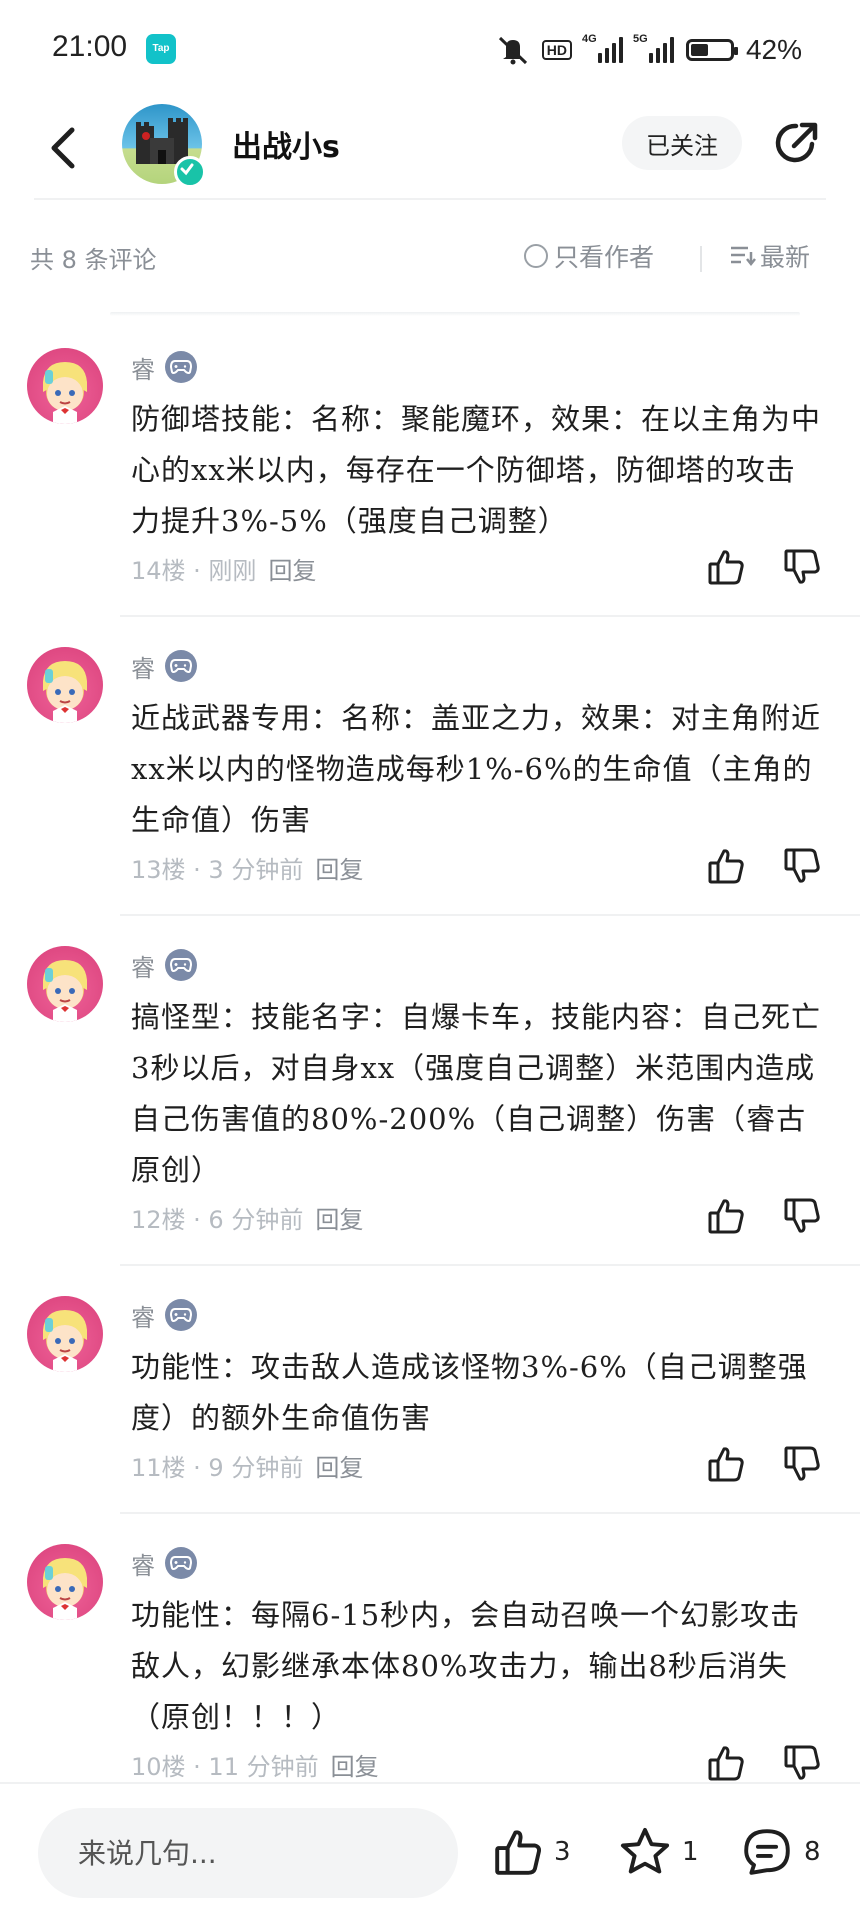 This screenshot has width=860, height=1922. Describe the element at coordinates (225, 1767) in the screenshot. I see `comment-floor-time: 10楼 · 11 分钟前` at that location.